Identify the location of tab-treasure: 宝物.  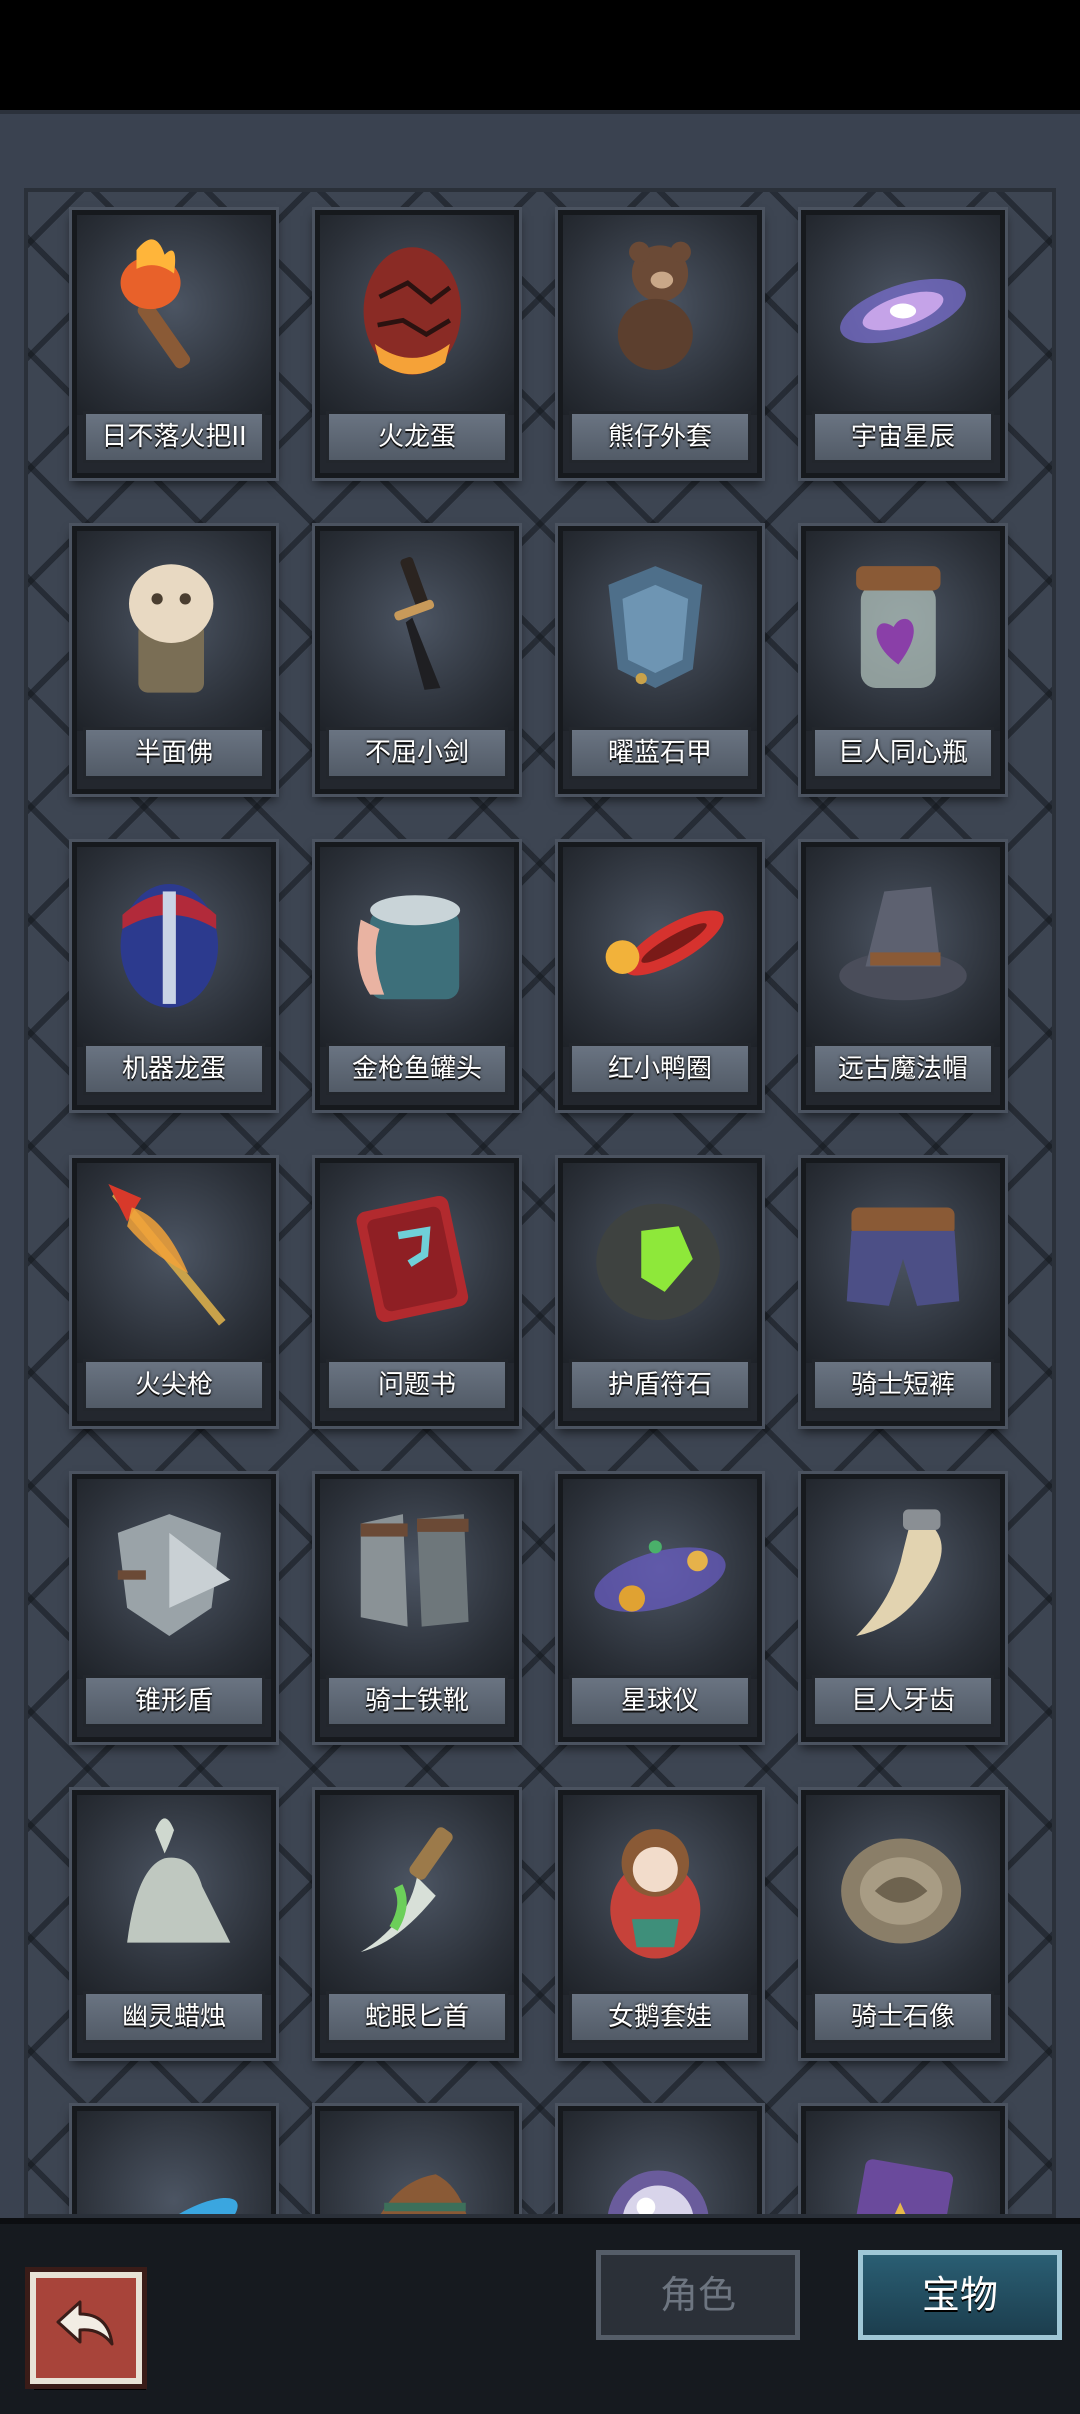
(960, 2295).